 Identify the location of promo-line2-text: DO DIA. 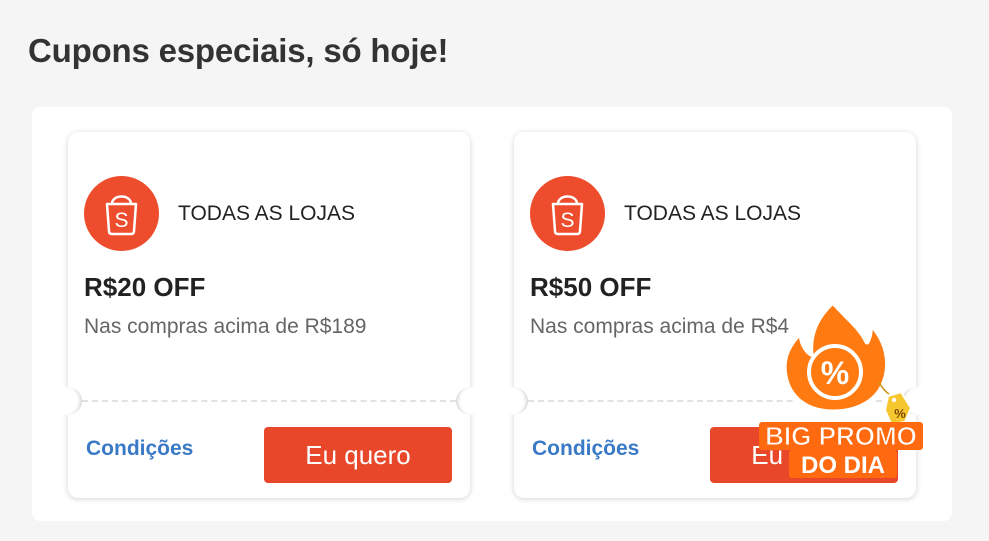
(843, 465).